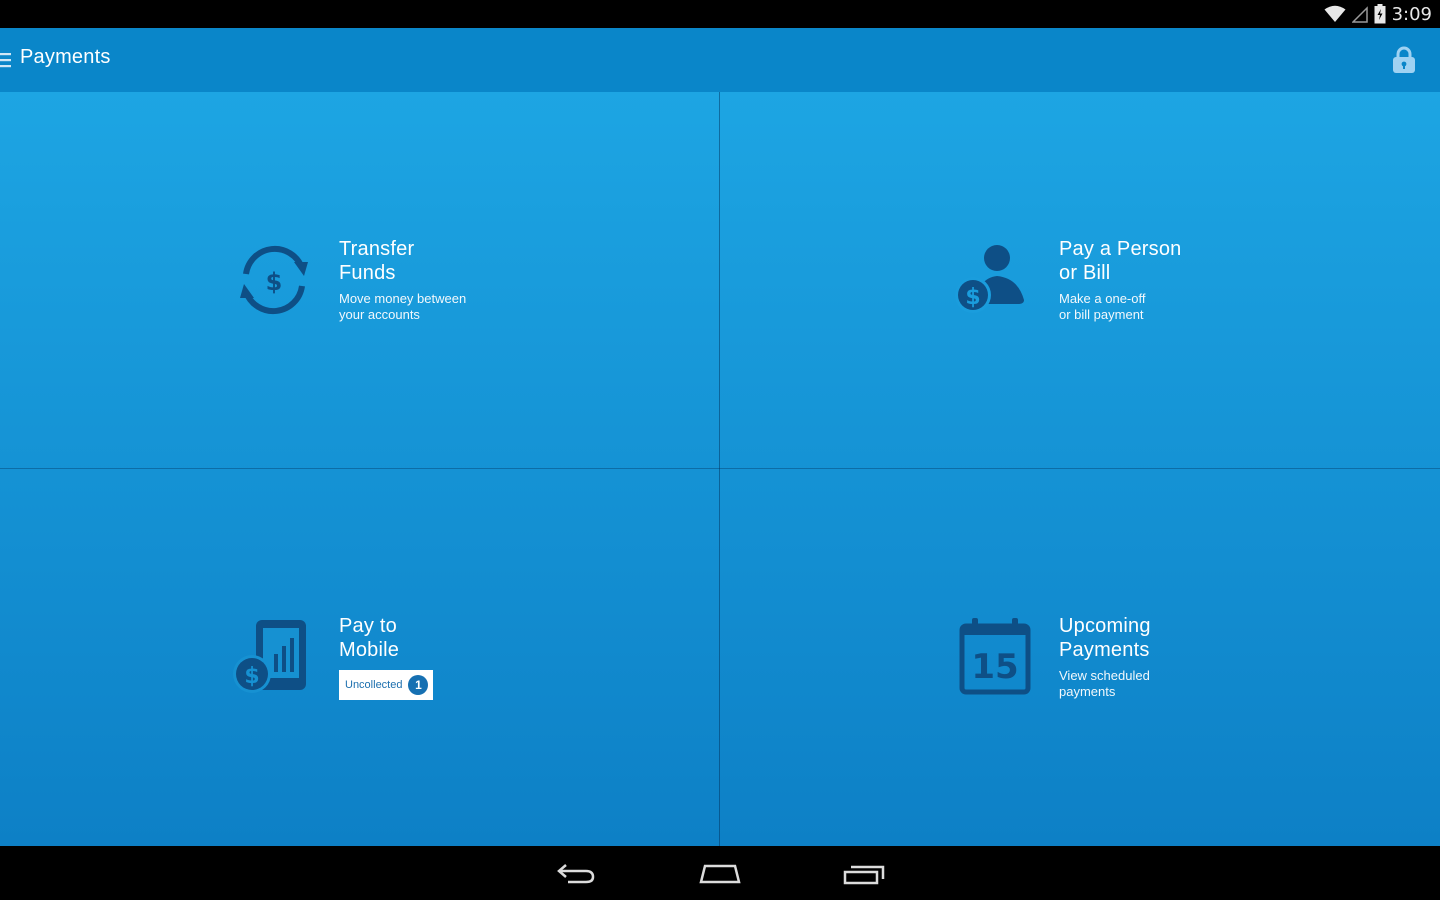 This screenshot has width=1440, height=900. Describe the element at coordinates (1169, 261) in the screenshot. I see `tile-title: Pay a Person or Bill` at that location.